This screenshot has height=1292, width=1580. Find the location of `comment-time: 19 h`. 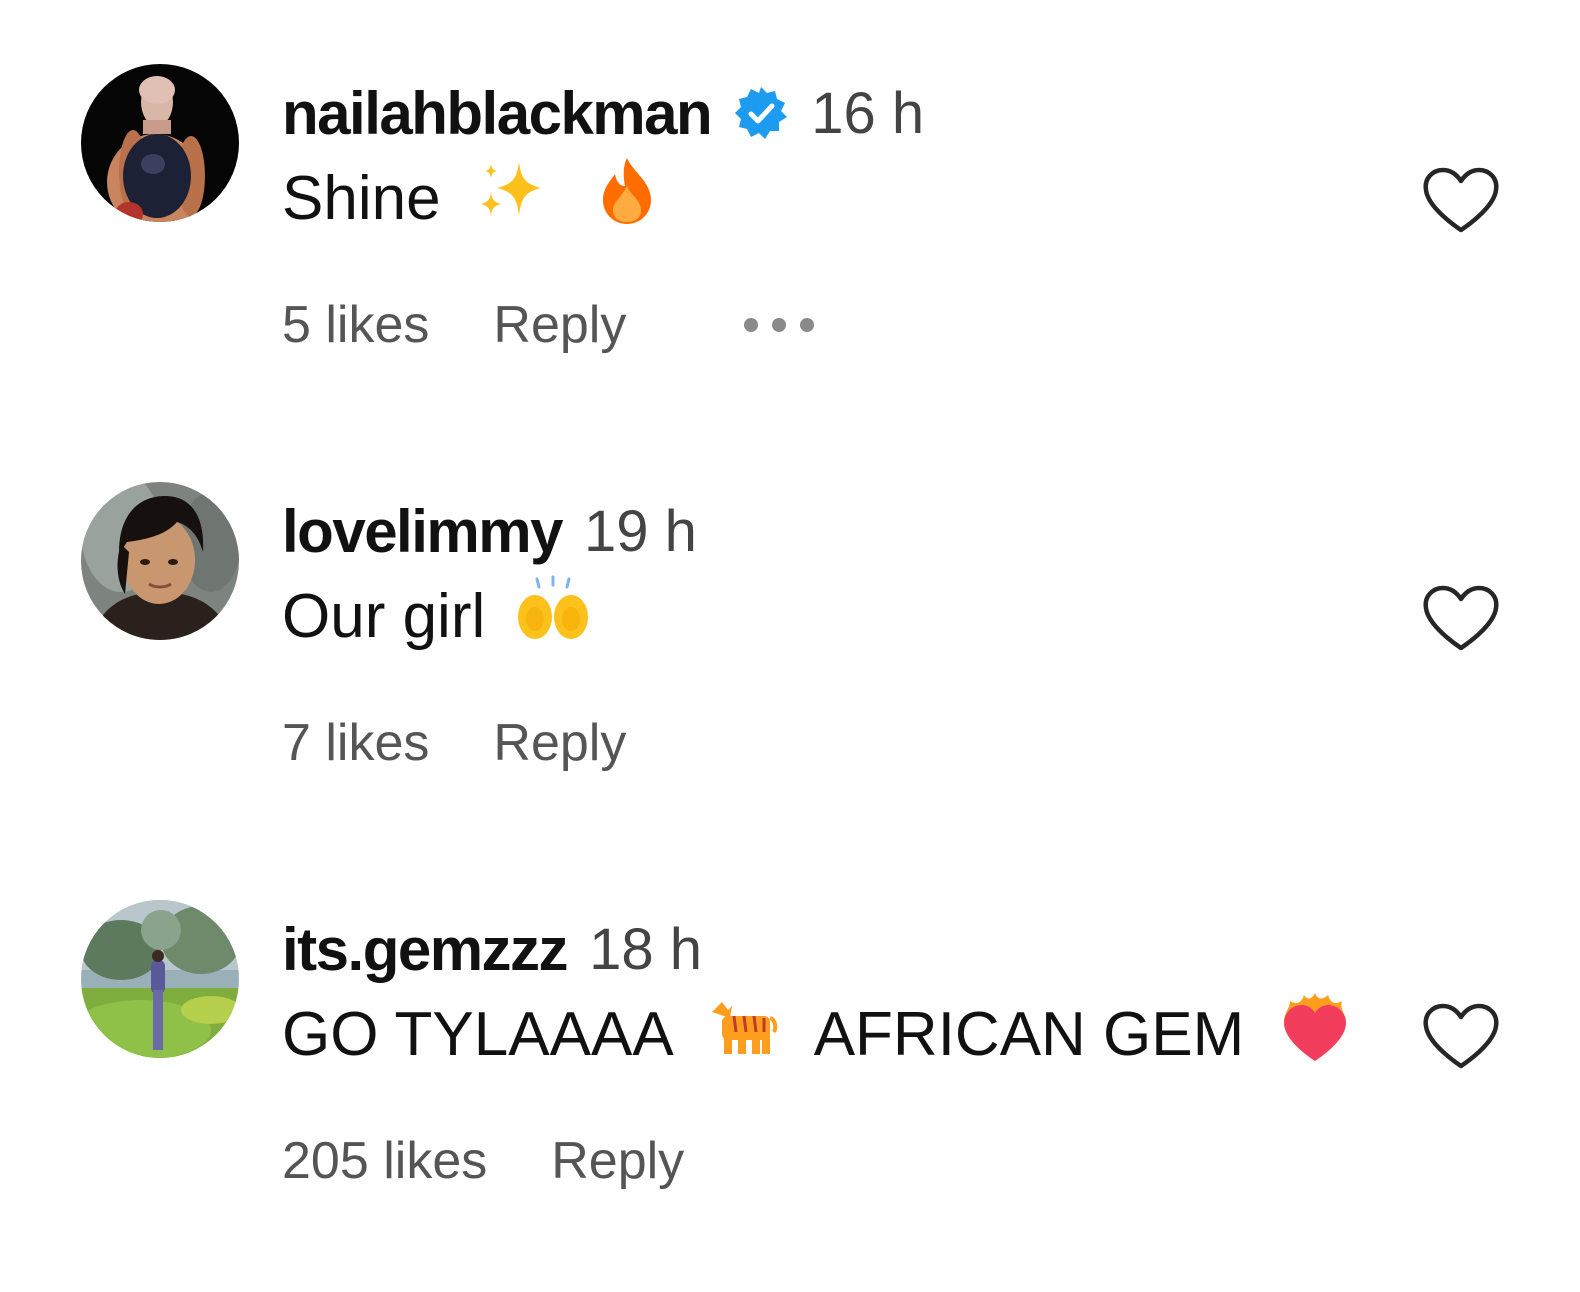

comment-time: 19 h is located at coordinates (640, 531).